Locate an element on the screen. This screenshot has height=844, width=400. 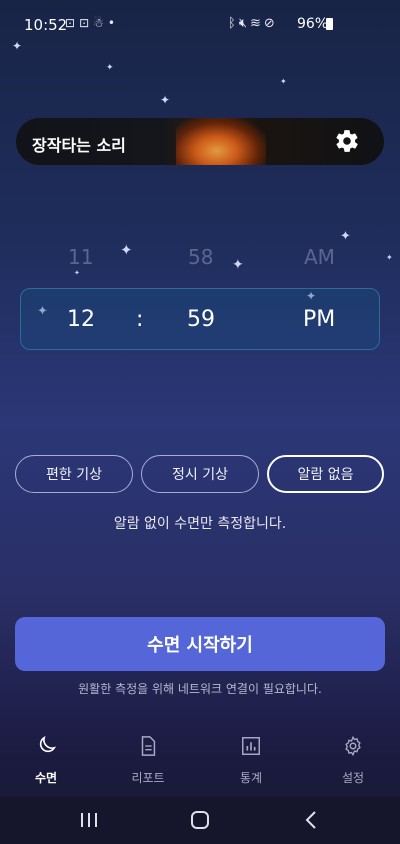
back-button is located at coordinates (311, 820).